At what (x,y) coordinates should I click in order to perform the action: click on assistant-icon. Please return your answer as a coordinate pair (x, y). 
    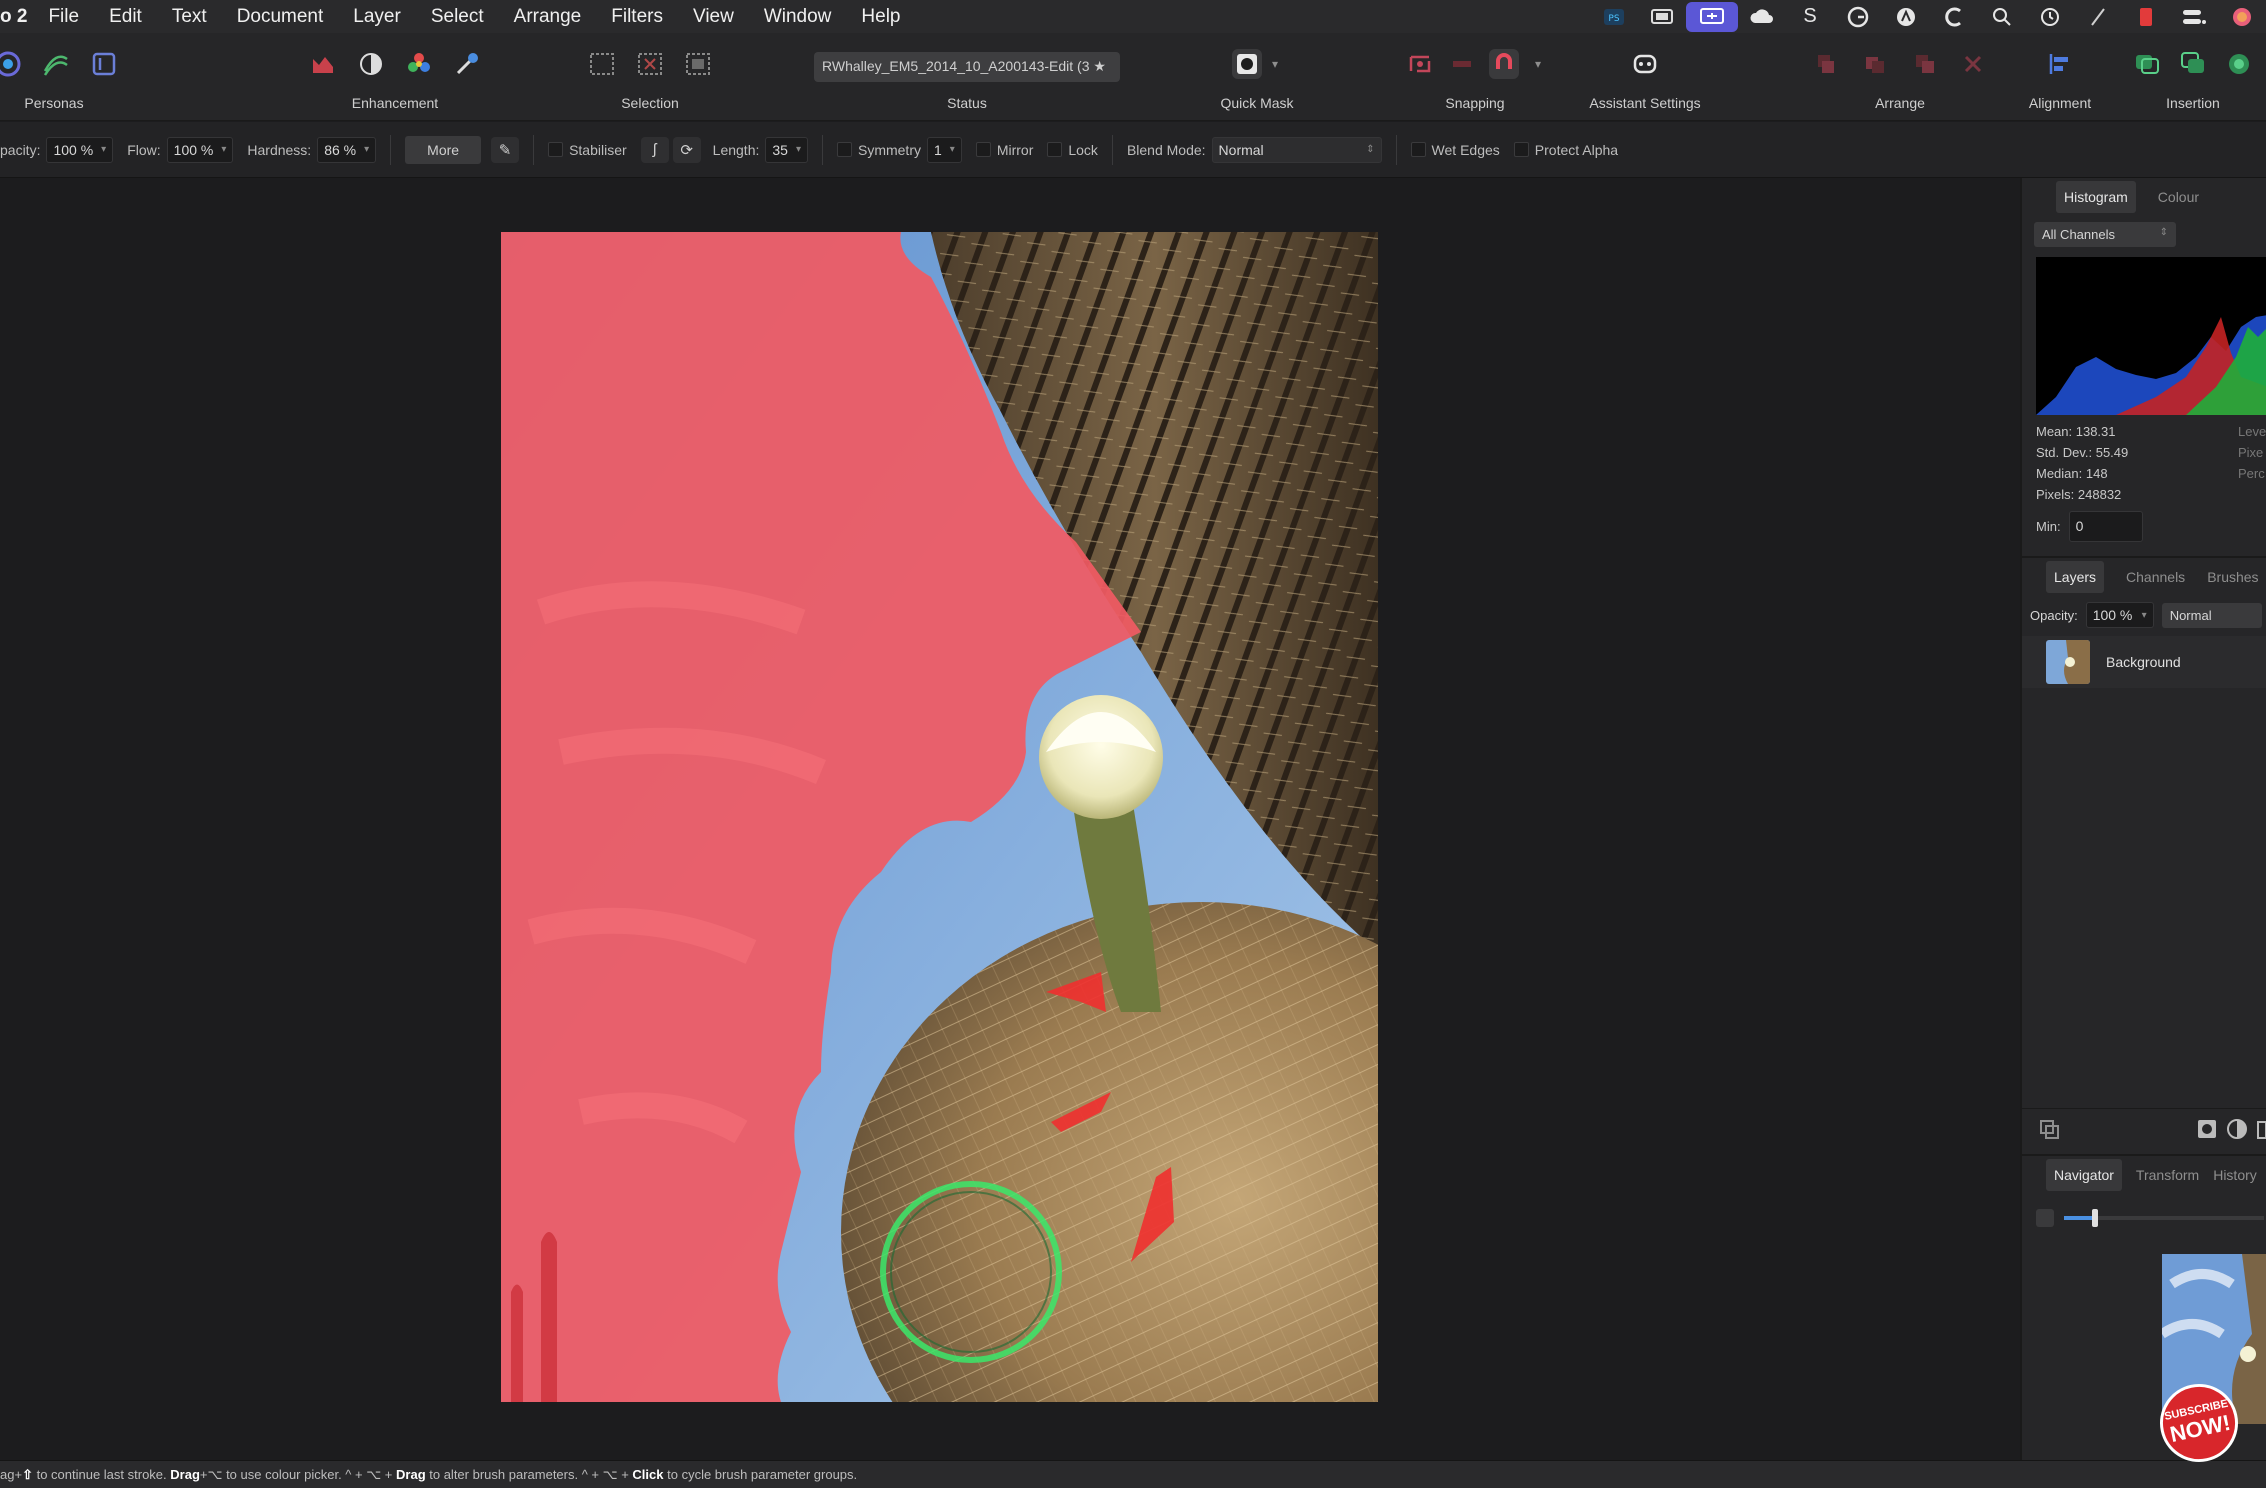
    Looking at the image, I should click on (1645, 64).